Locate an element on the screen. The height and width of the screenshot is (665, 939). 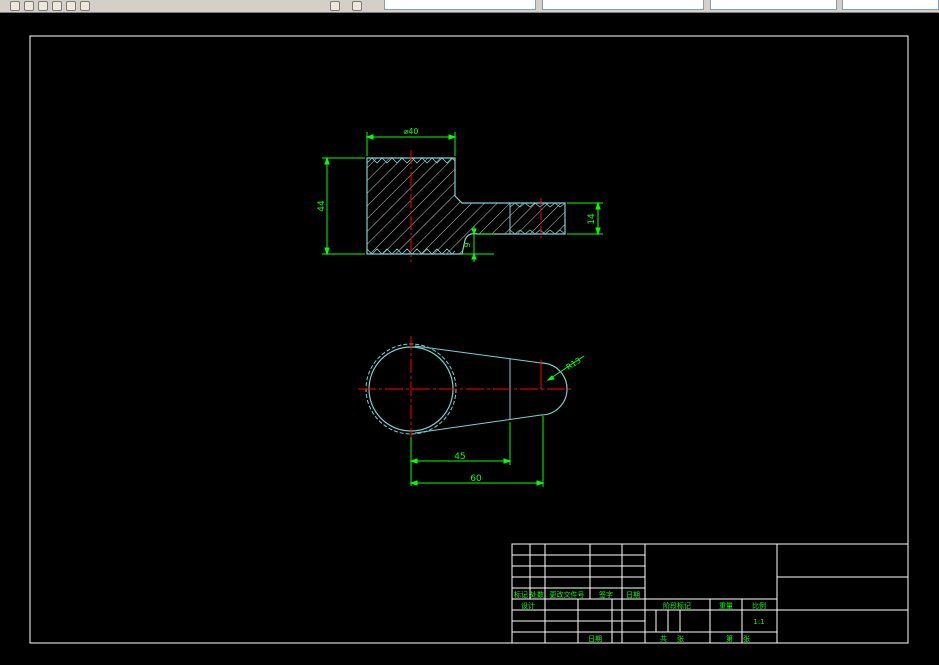
section-hatch is located at coordinates (466, 206).